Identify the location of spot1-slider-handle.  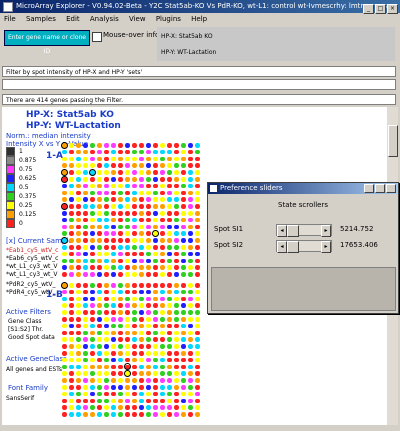
(293, 231).